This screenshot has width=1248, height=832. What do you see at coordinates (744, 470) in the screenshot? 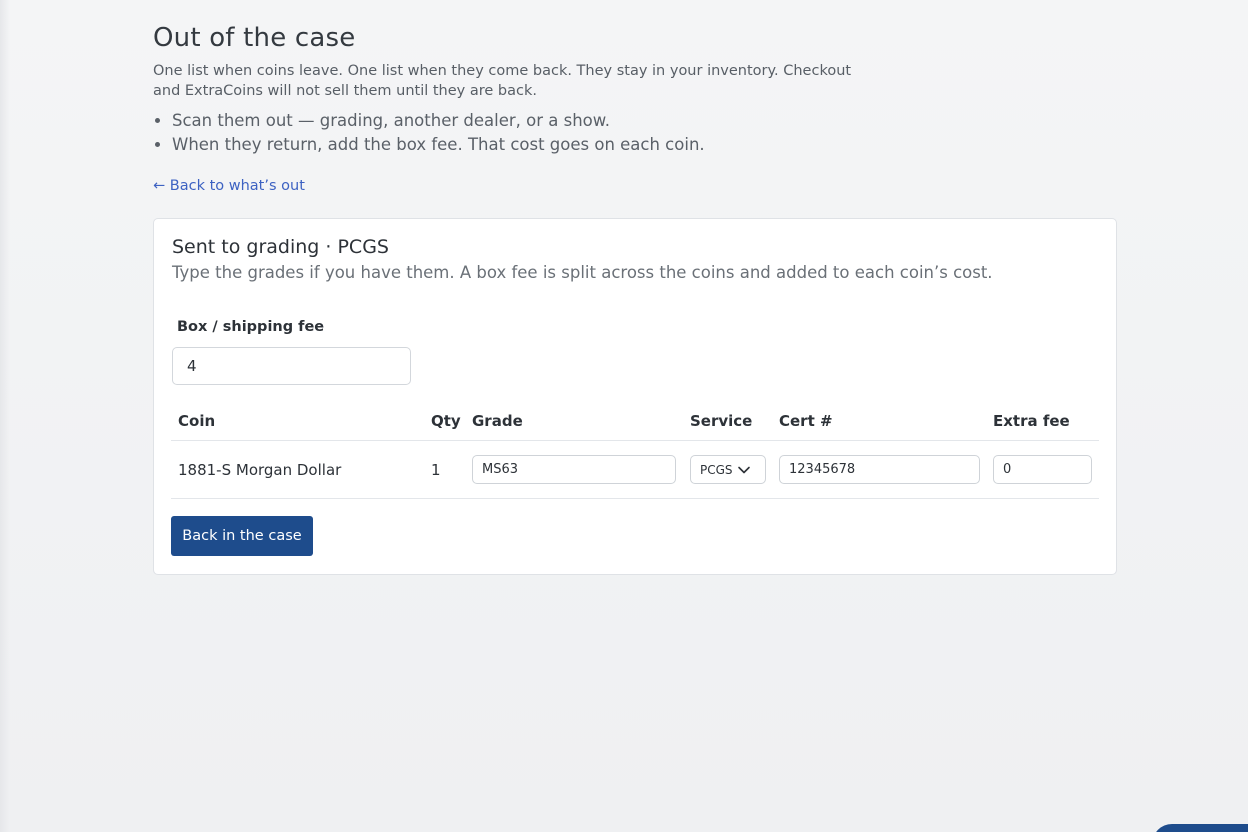
I see `chevron-down-icon` at bounding box center [744, 470].